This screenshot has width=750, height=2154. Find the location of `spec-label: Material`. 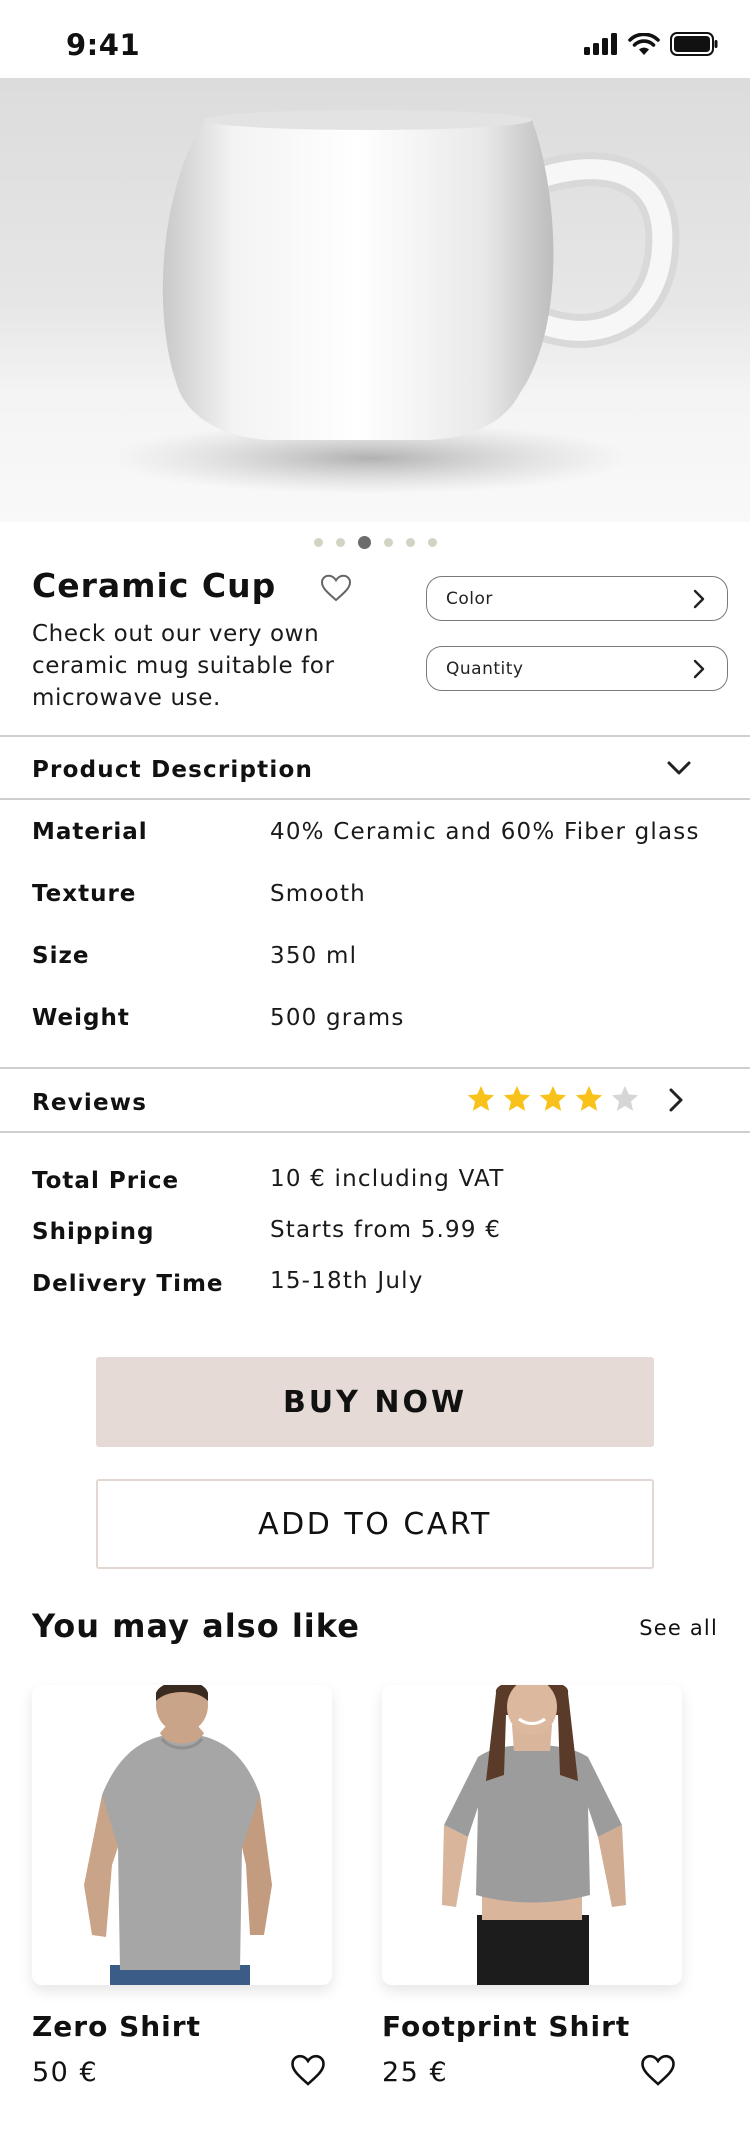

spec-label: Material is located at coordinates (90, 832).